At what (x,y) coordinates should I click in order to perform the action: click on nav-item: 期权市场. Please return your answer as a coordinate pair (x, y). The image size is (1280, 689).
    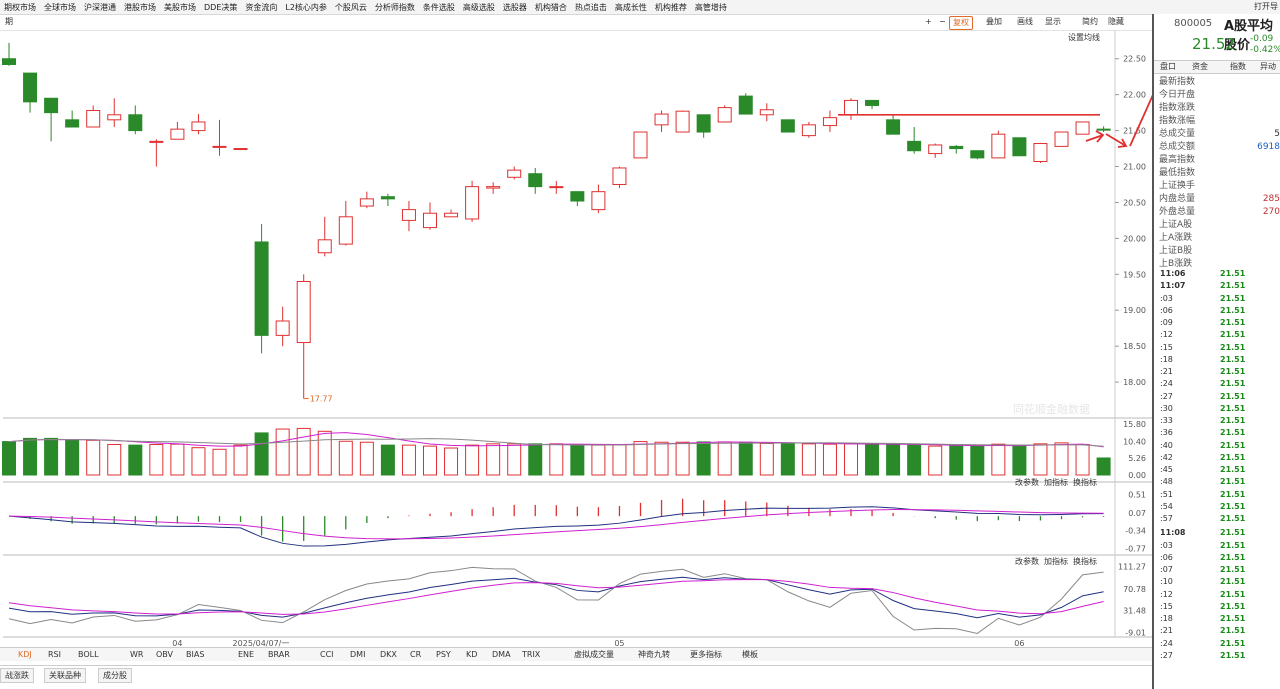
    Looking at the image, I should click on (20, 7).